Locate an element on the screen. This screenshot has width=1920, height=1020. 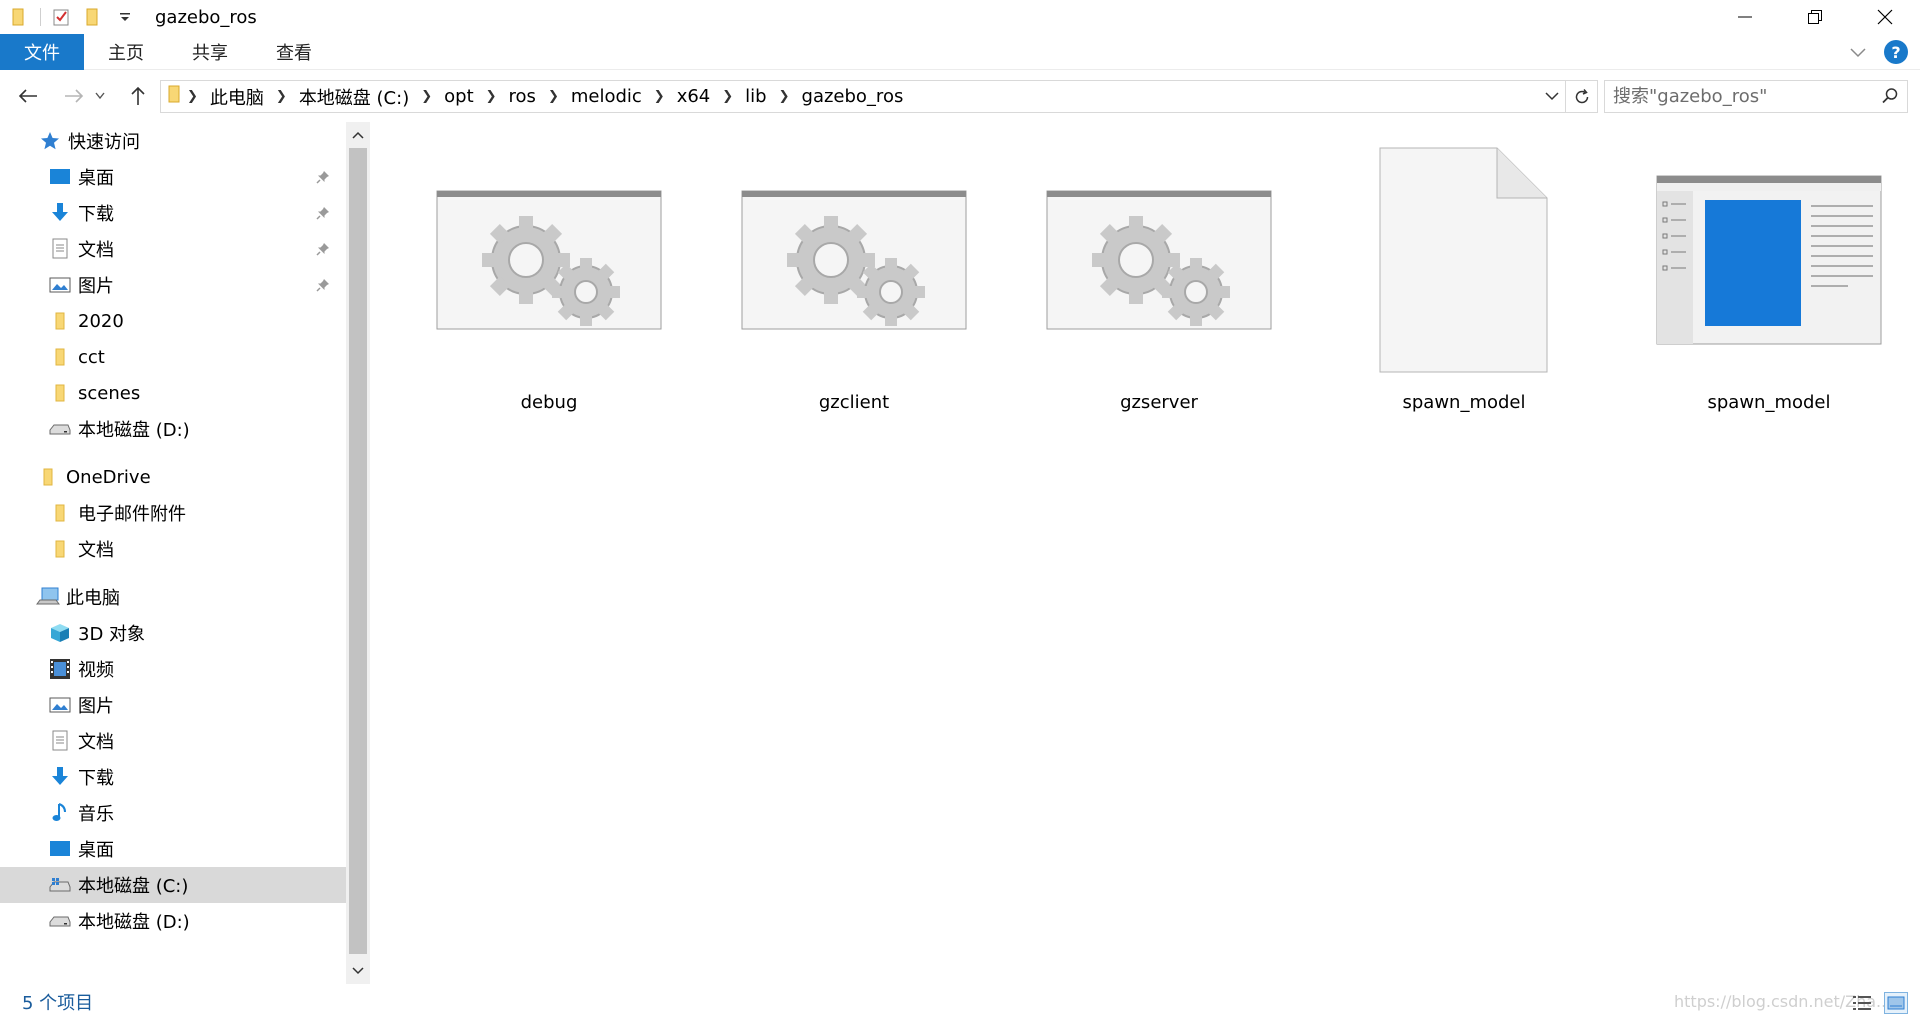
up-button is located at coordinates (138, 96).